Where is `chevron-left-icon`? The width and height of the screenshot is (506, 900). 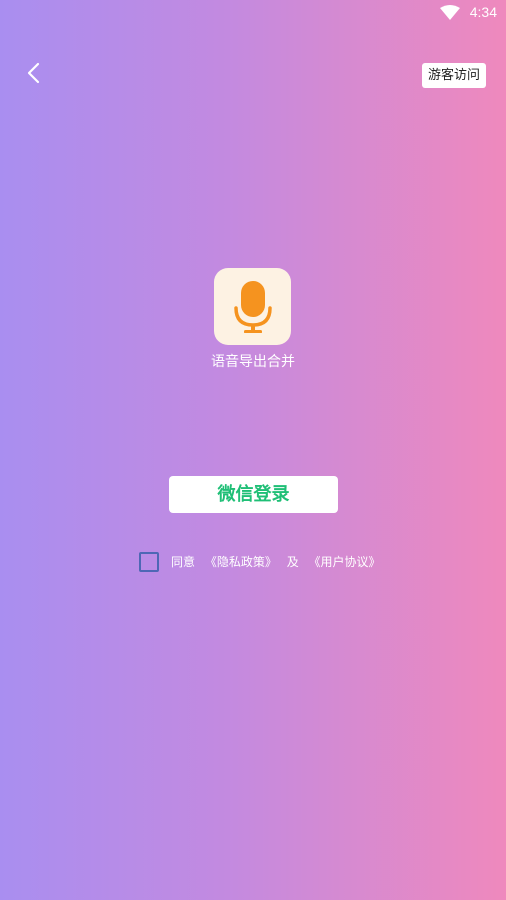
chevron-left-icon is located at coordinates (33, 73).